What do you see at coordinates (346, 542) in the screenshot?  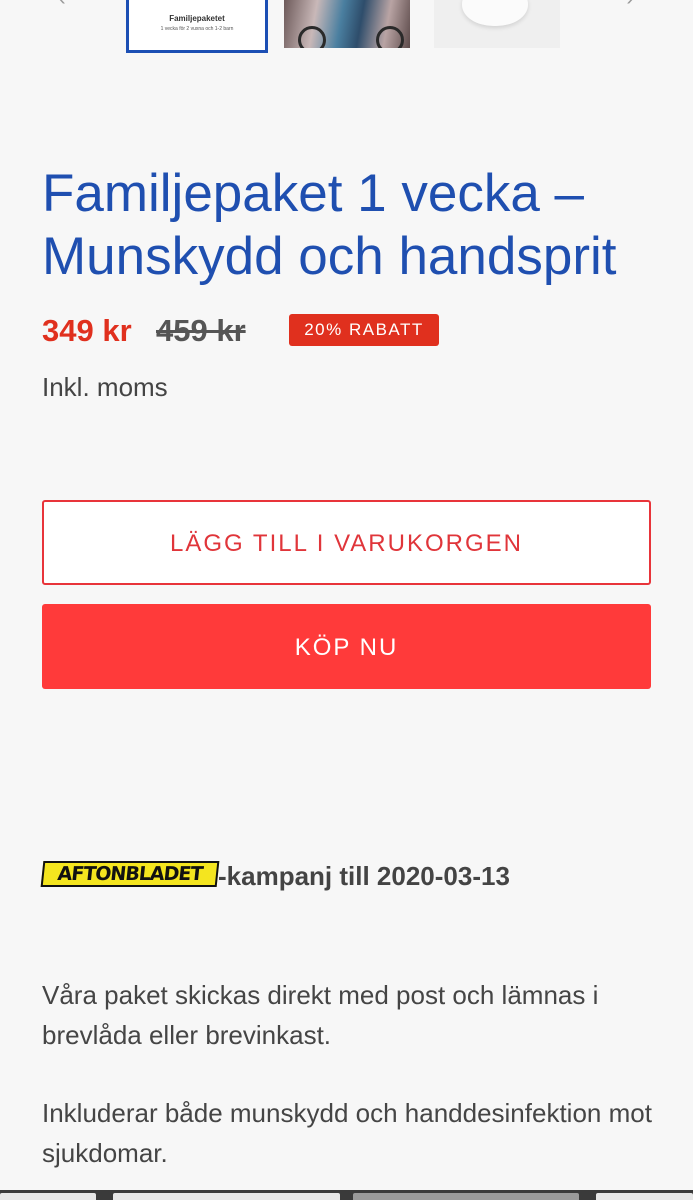 I see `add-to-cart-button: LÄGG TILL I VARUKORGEN` at bounding box center [346, 542].